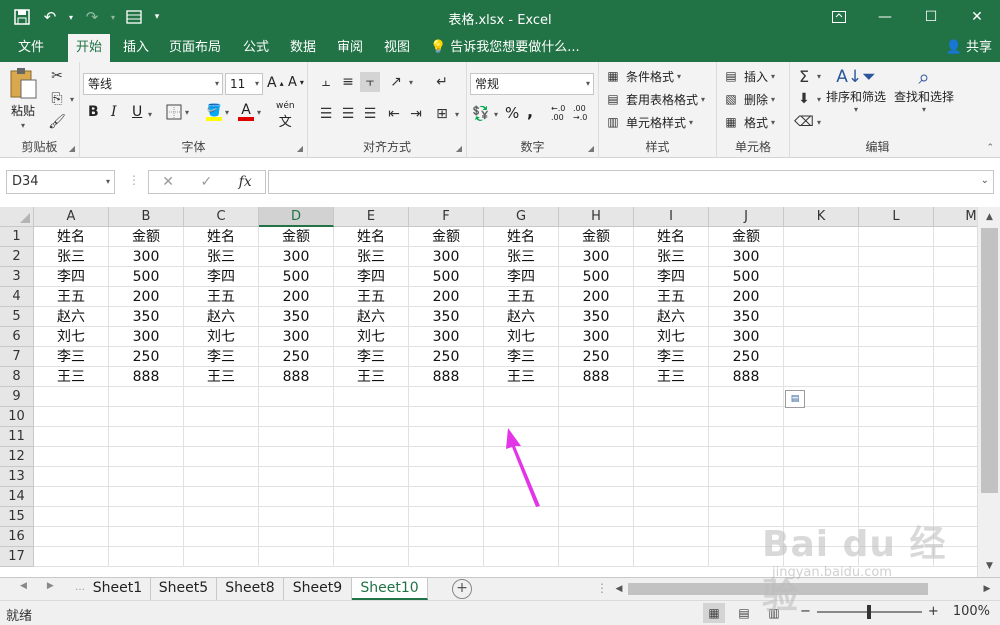 The width and height of the screenshot is (1000, 625). What do you see at coordinates (885, 17) in the screenshot?
I see `minimize-icon: —` at bounding box center [885, 17].